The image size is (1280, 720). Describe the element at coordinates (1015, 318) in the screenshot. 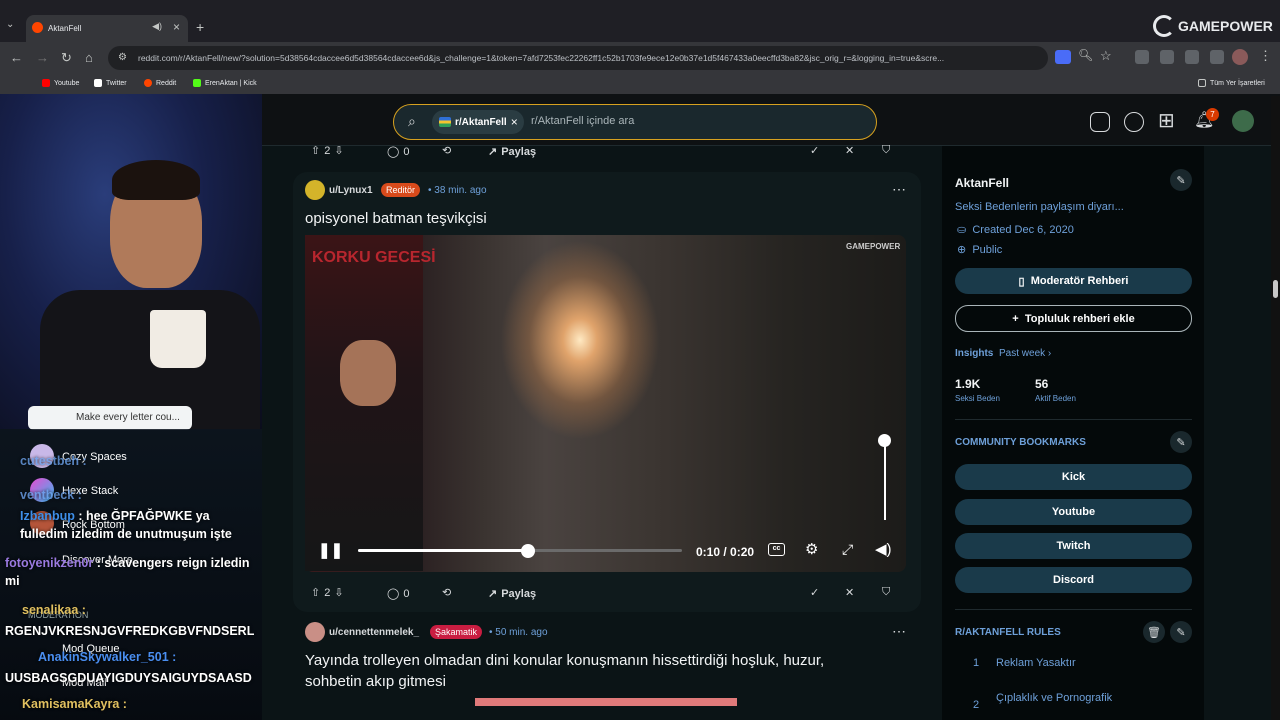

I see `plus-icon: +` at that location.